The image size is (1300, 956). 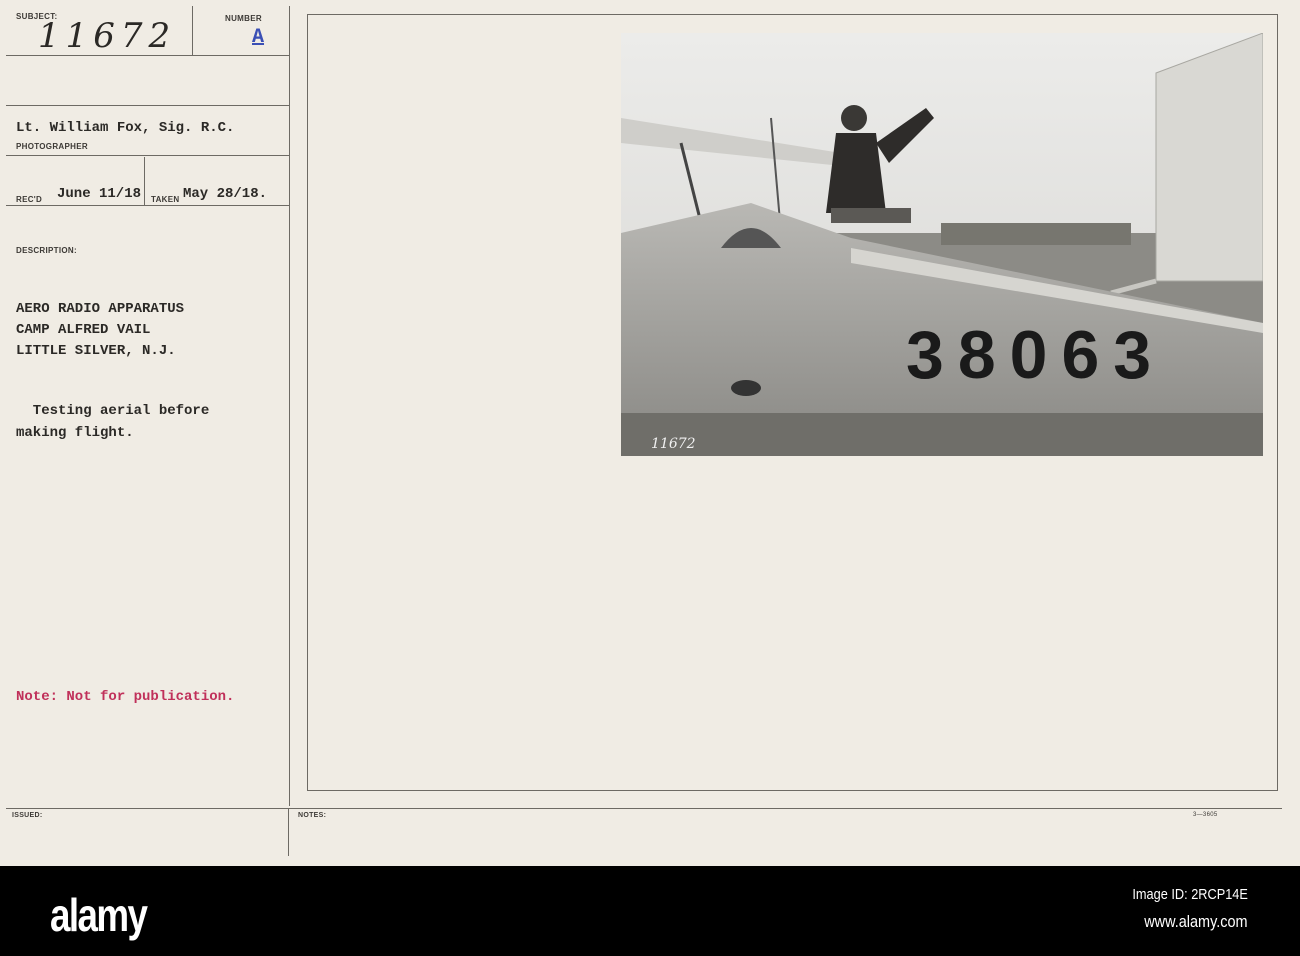 What do you see at coordinates (107, 36) in the screenshot?
I see `subject-value: 11672` at bounding box center [107, 36].